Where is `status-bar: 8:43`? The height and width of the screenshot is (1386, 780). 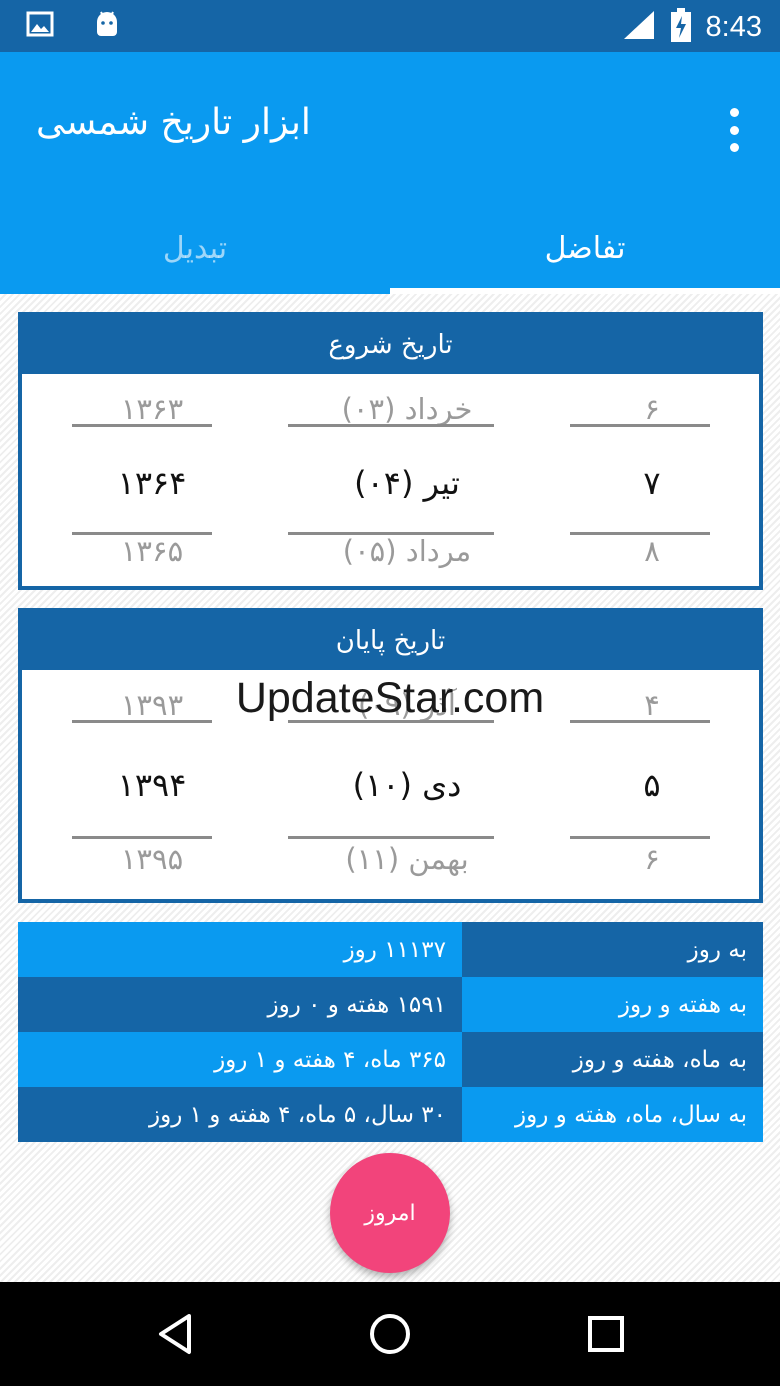
status-bar: 8:43 is located at coordinates (390, 26).